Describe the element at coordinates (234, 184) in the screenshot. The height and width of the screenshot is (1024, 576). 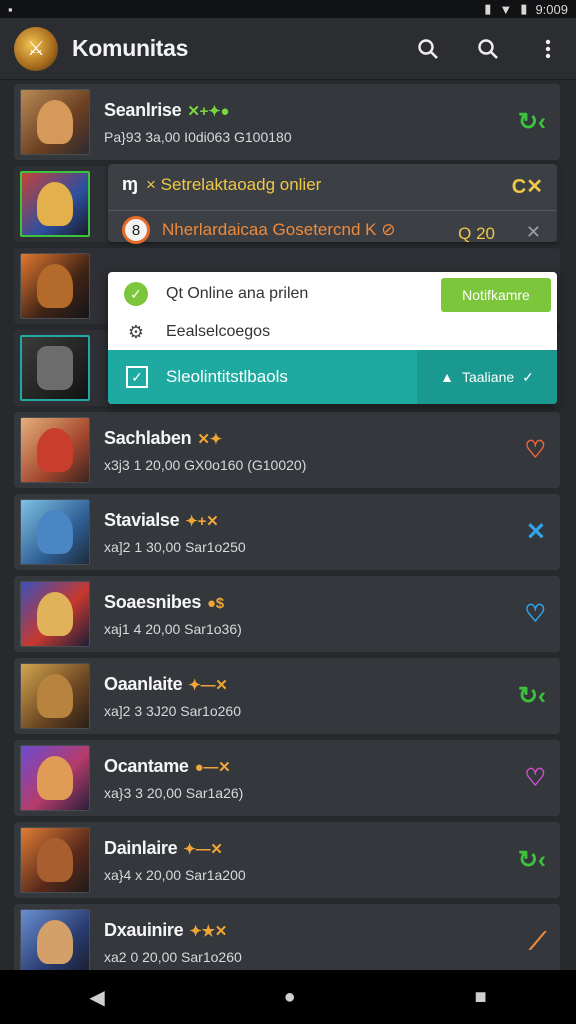
I see `banner-text: × Setrelaktaoadg onlier` at that location.